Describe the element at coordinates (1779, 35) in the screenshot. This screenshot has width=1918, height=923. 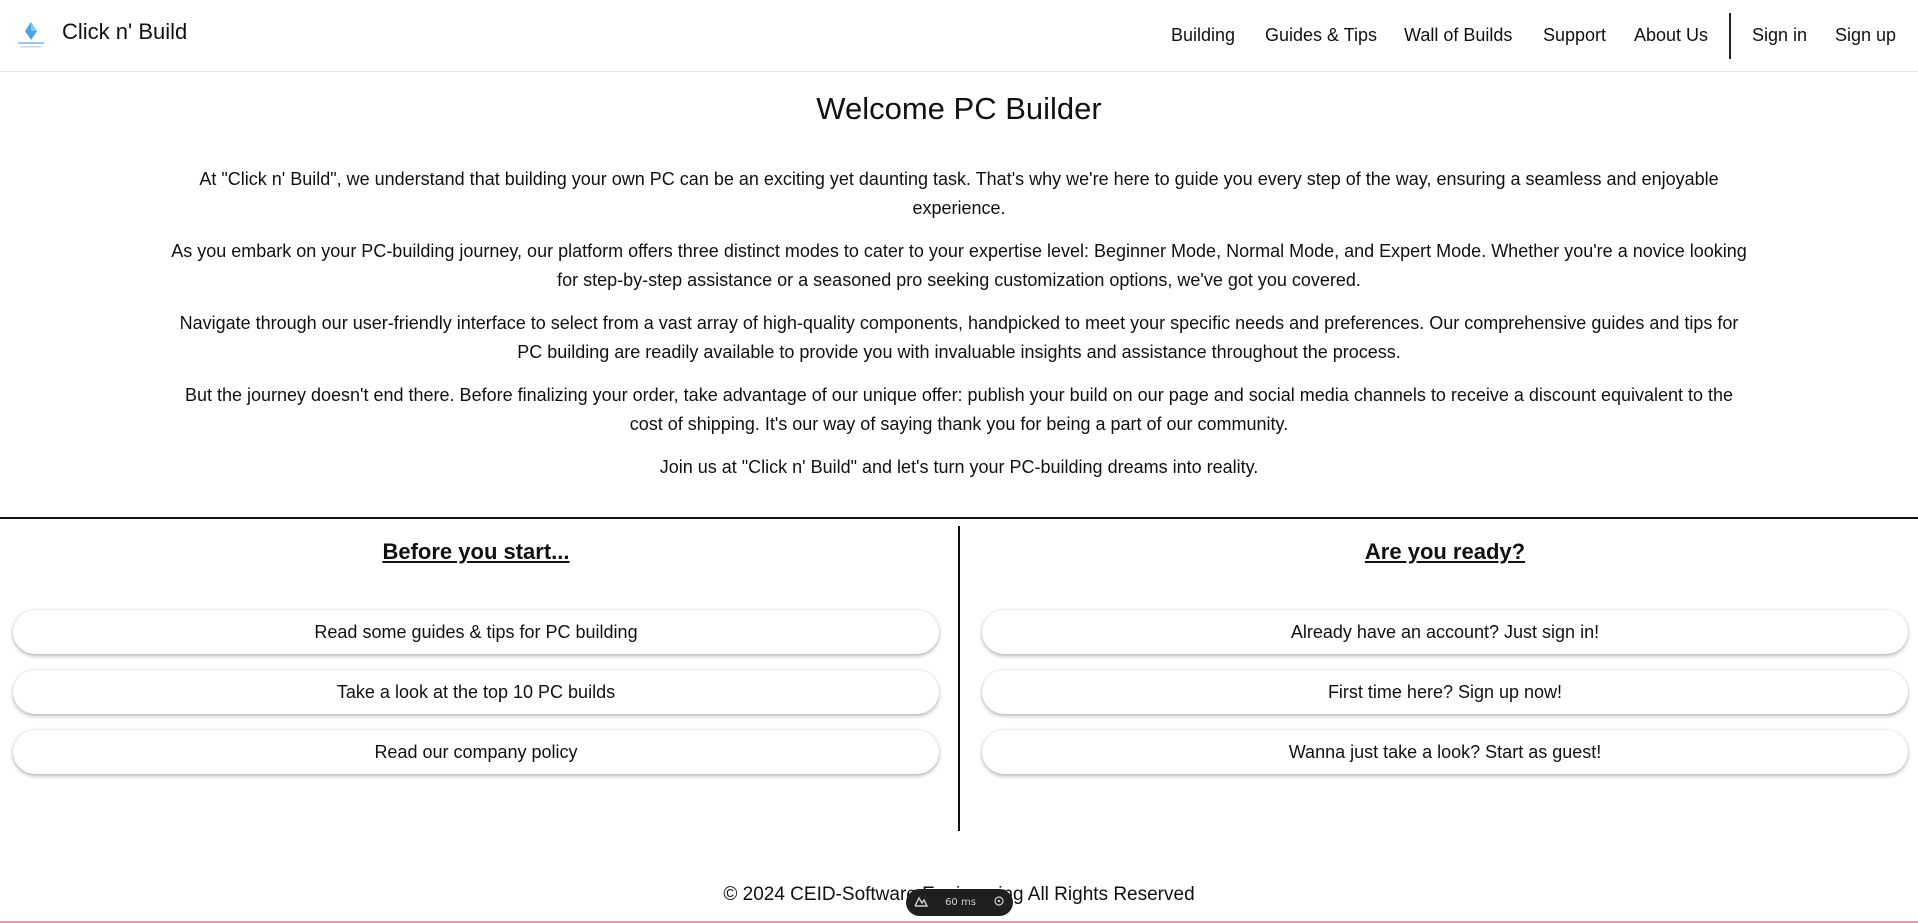
I see `nav-sign-in: Sign in` at that location.